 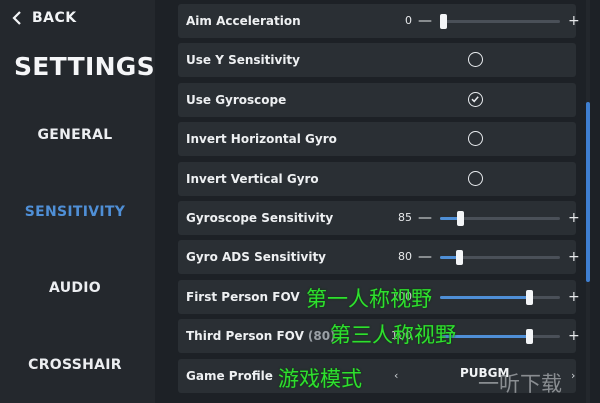 What do you see at coordinates (377, 179) in the screenshot?
I see `setting-row-invert-vertical-gyro: Invert Vertical Gyro` at bounding box center [377, 179].